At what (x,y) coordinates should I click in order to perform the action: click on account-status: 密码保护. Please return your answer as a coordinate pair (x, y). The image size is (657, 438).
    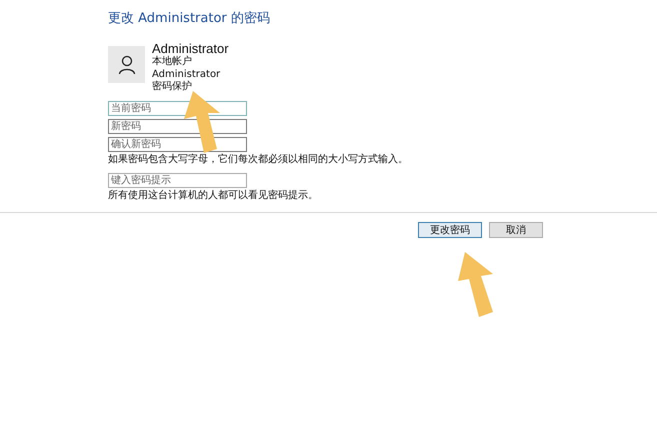
    Looking at the image, I should click on (172, 87).